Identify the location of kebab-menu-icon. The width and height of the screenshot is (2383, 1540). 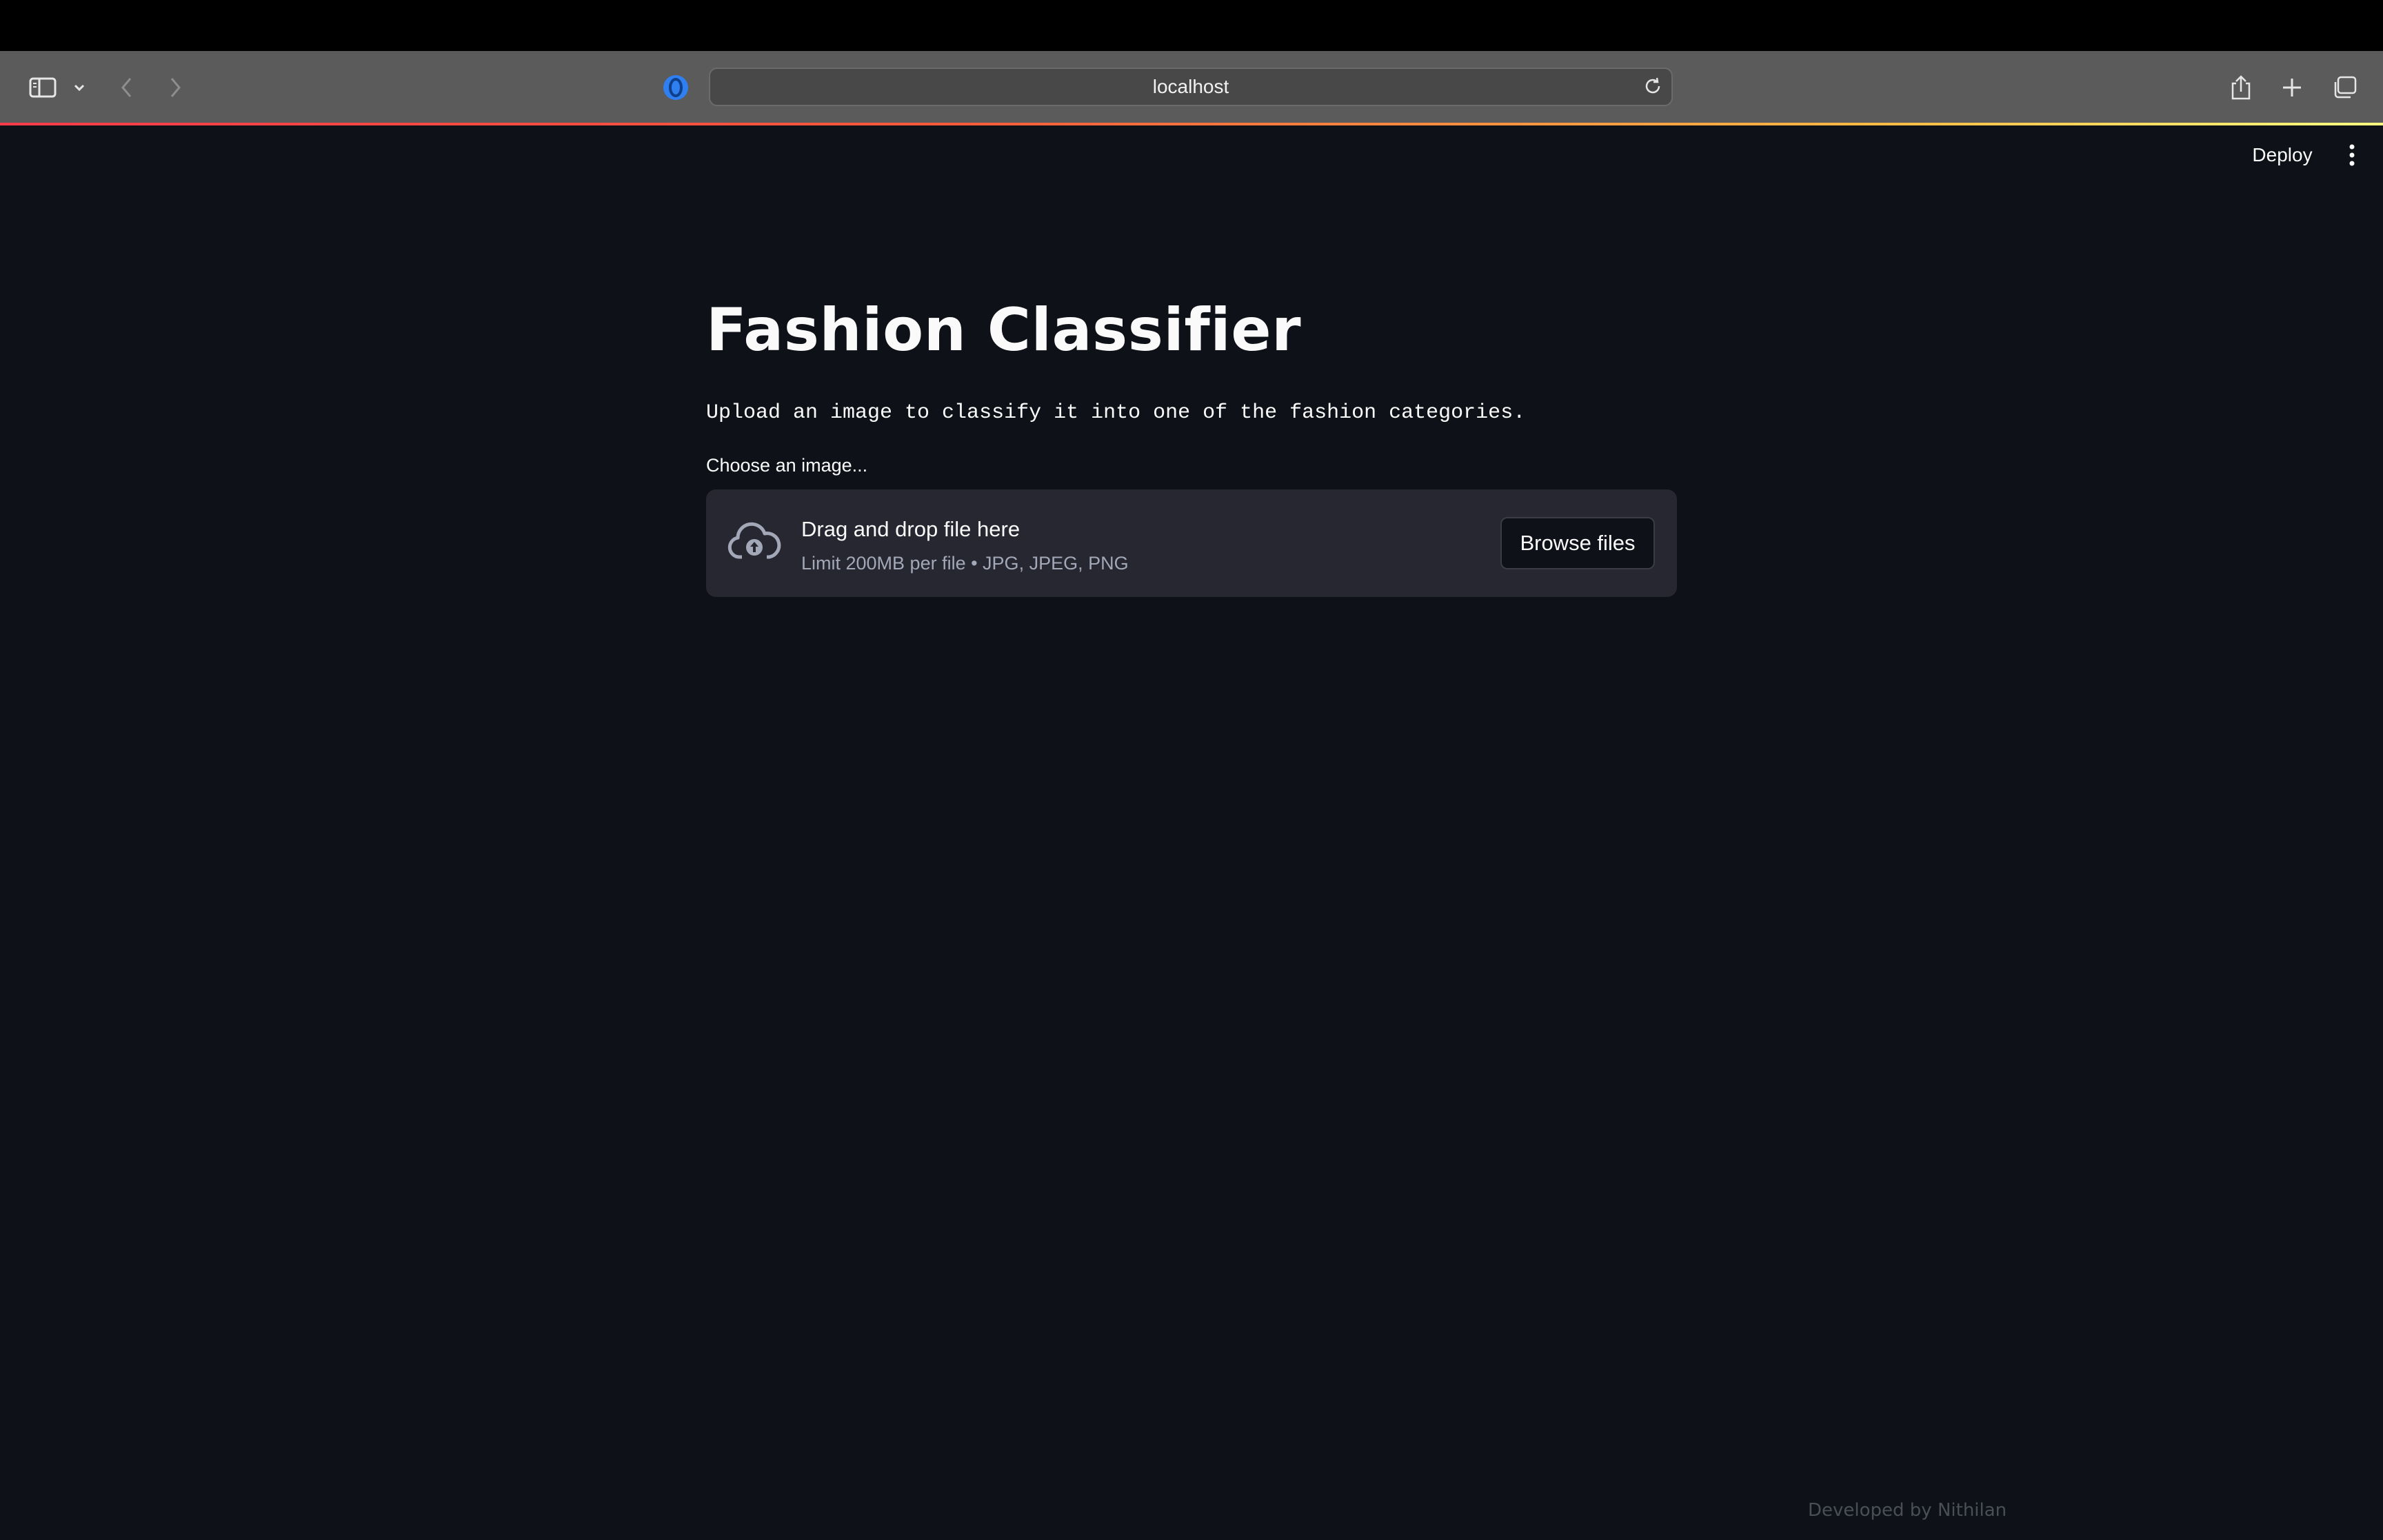
(2352, 155).